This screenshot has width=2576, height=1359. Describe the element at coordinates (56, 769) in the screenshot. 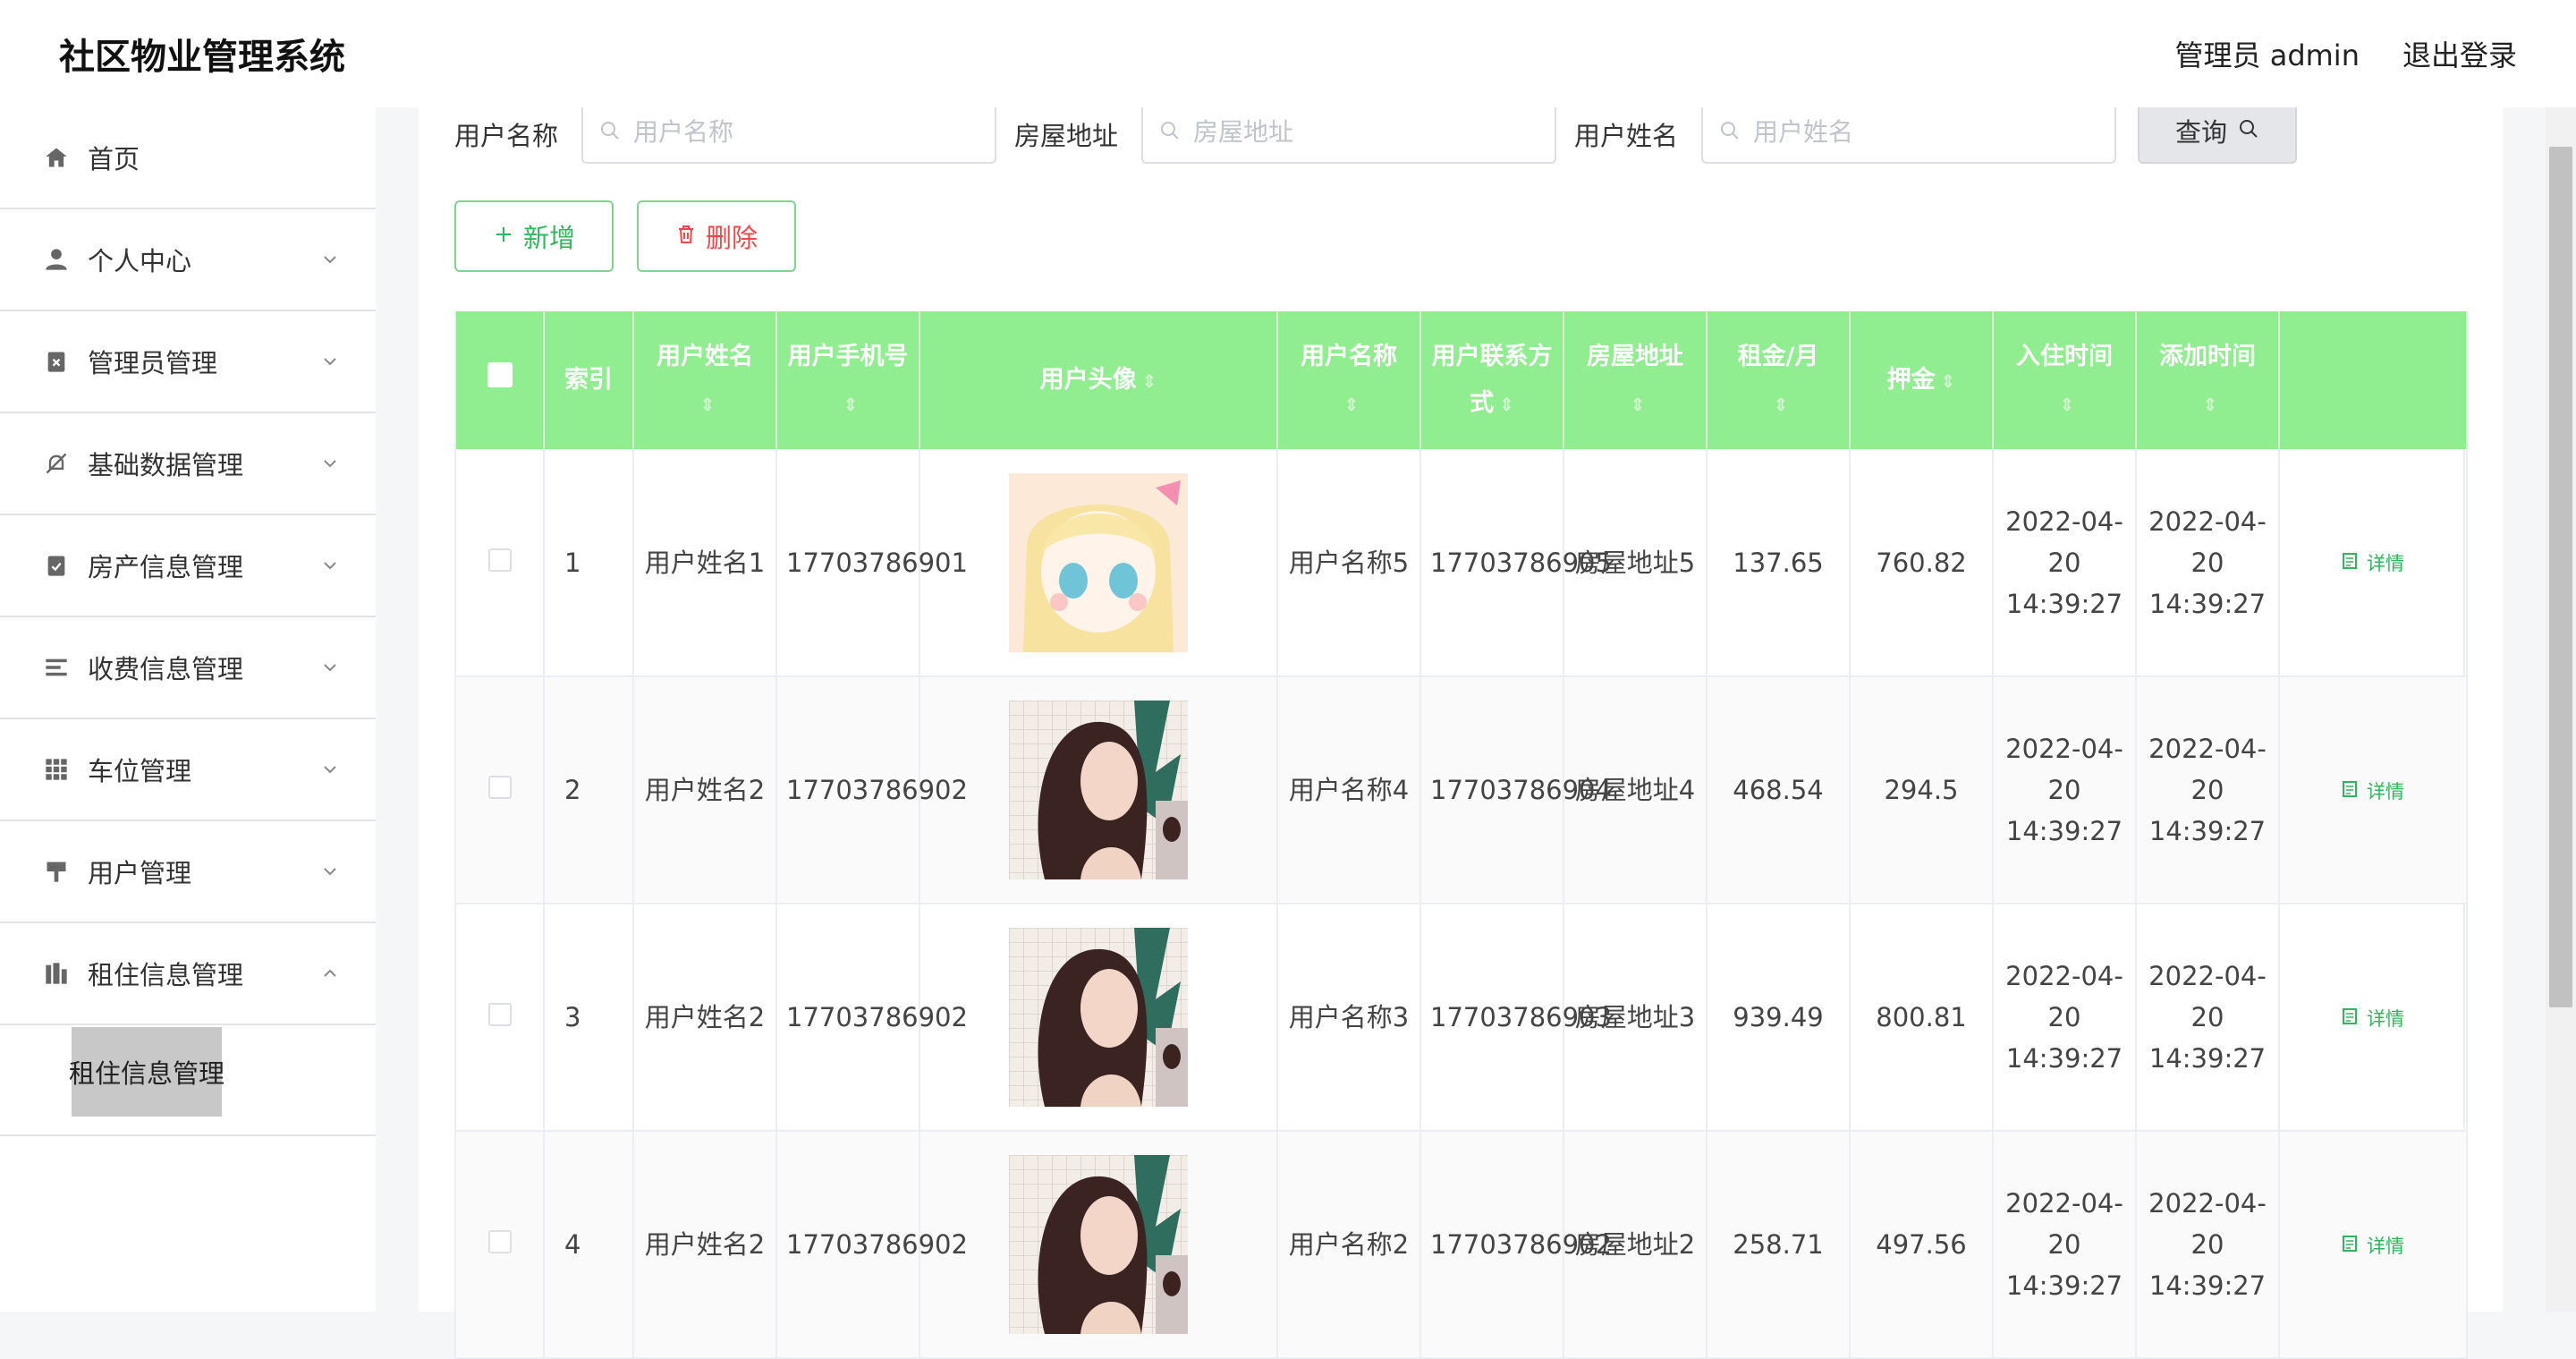

I see `grid-icon` at that location.